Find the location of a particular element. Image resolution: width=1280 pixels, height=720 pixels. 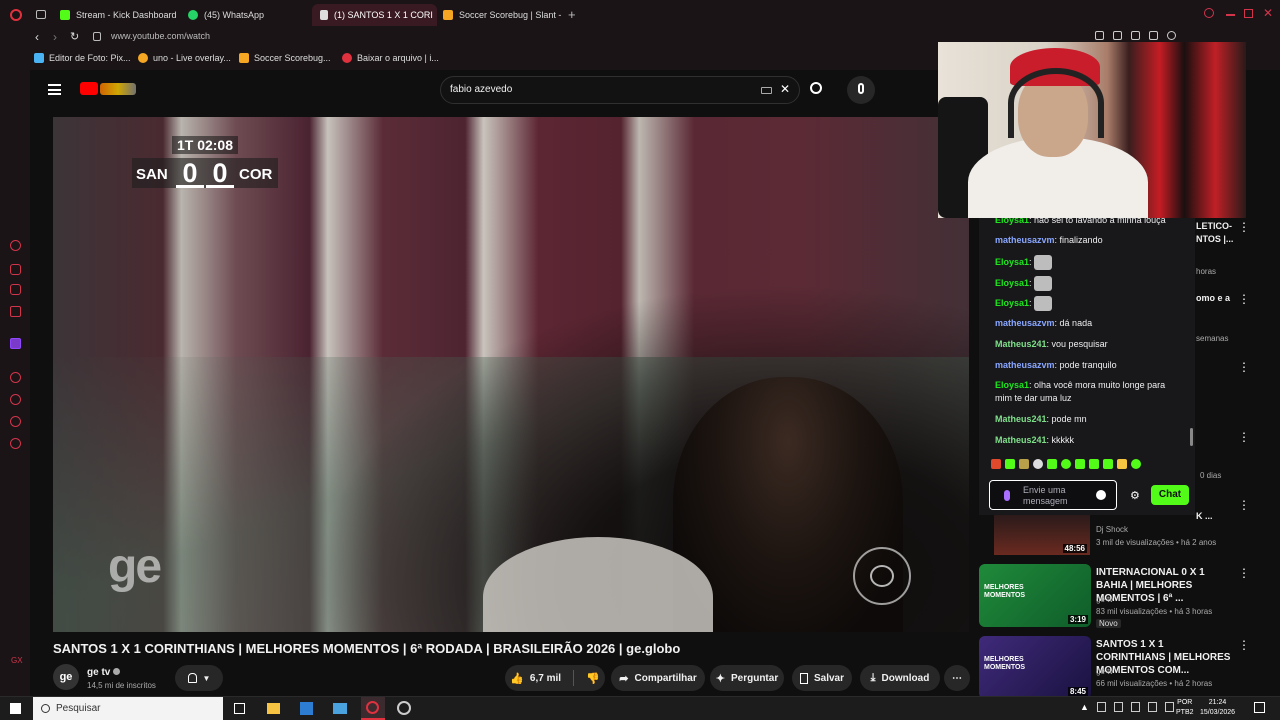

reload-icon: ↻ is located at coordinates (74, 36).